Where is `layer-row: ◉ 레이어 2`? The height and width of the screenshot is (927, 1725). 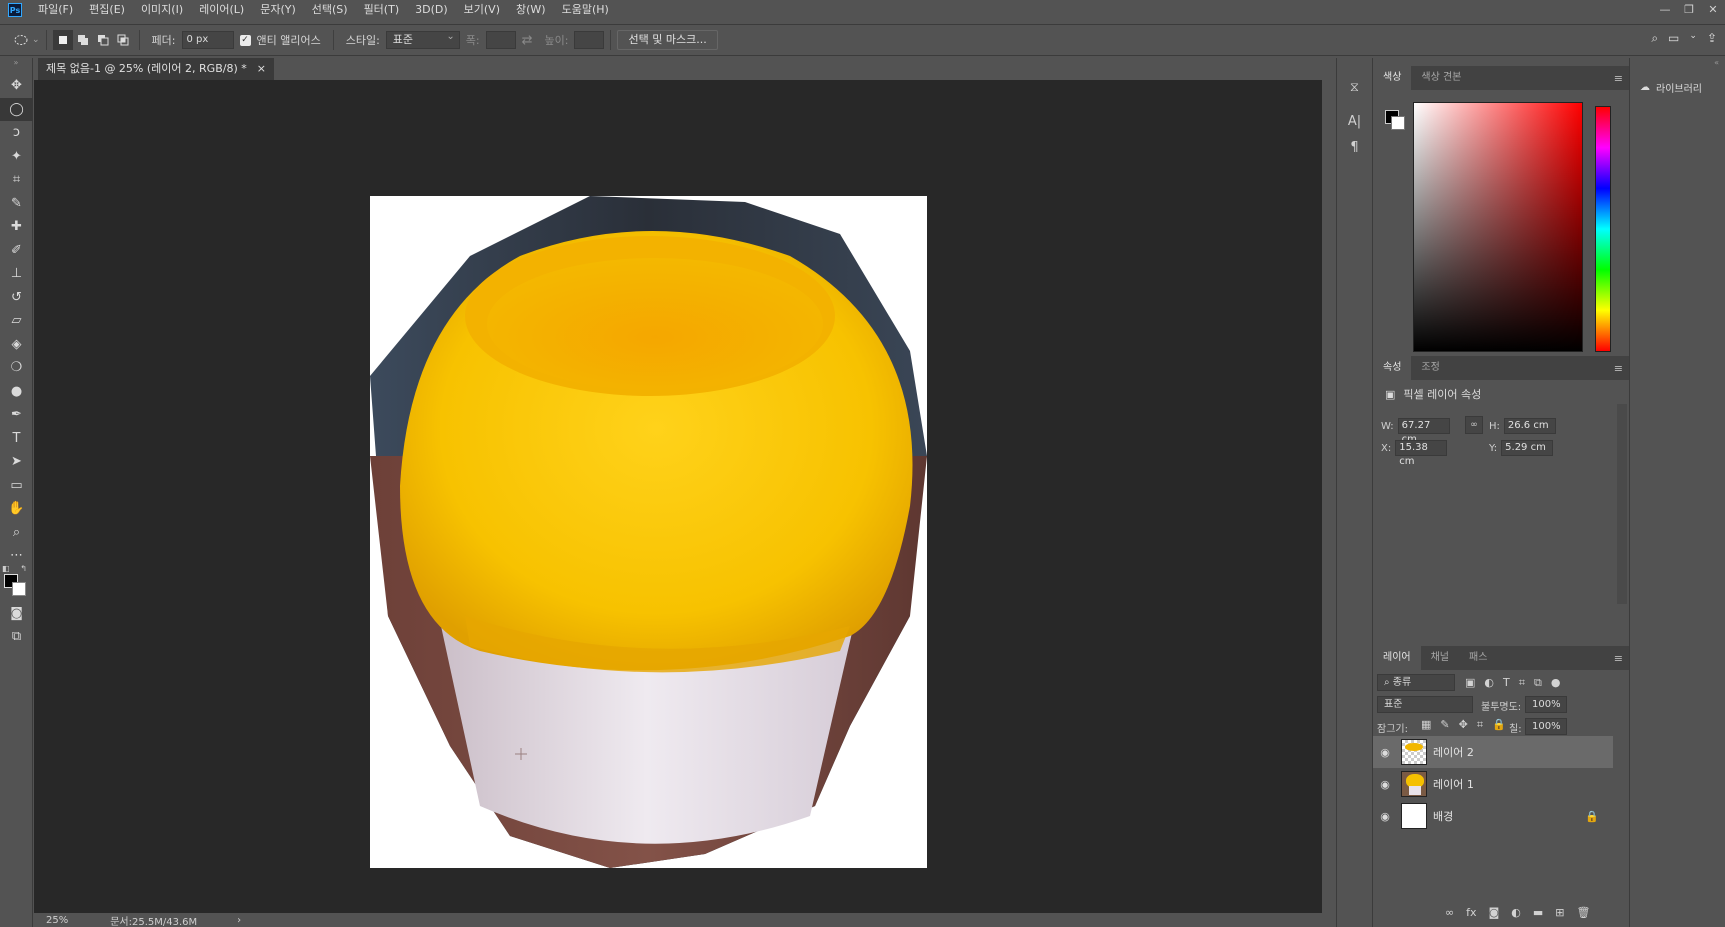 layer-row: ◉ 레이어 2 is located at coordinates (1493, 752).